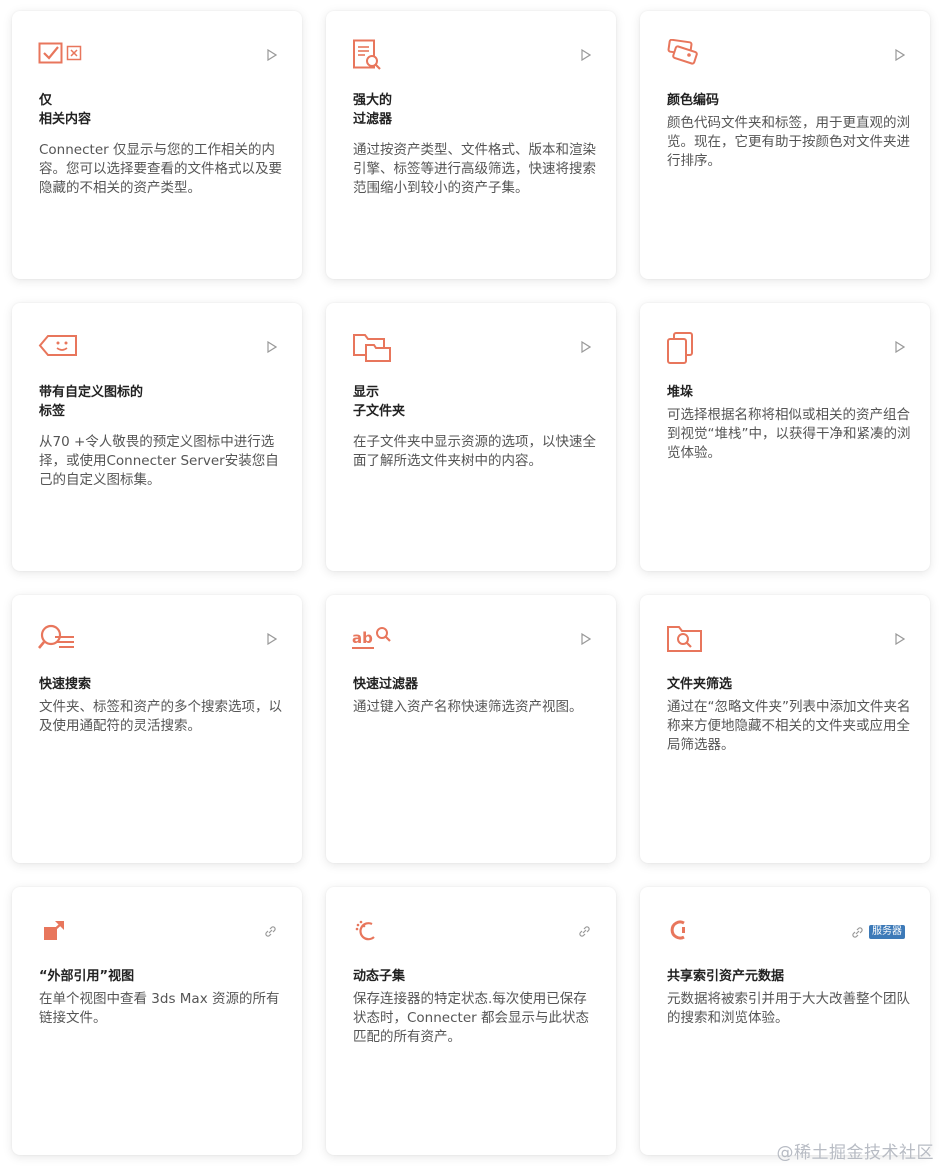  I want to click on stack-icon, so click(688, 348).